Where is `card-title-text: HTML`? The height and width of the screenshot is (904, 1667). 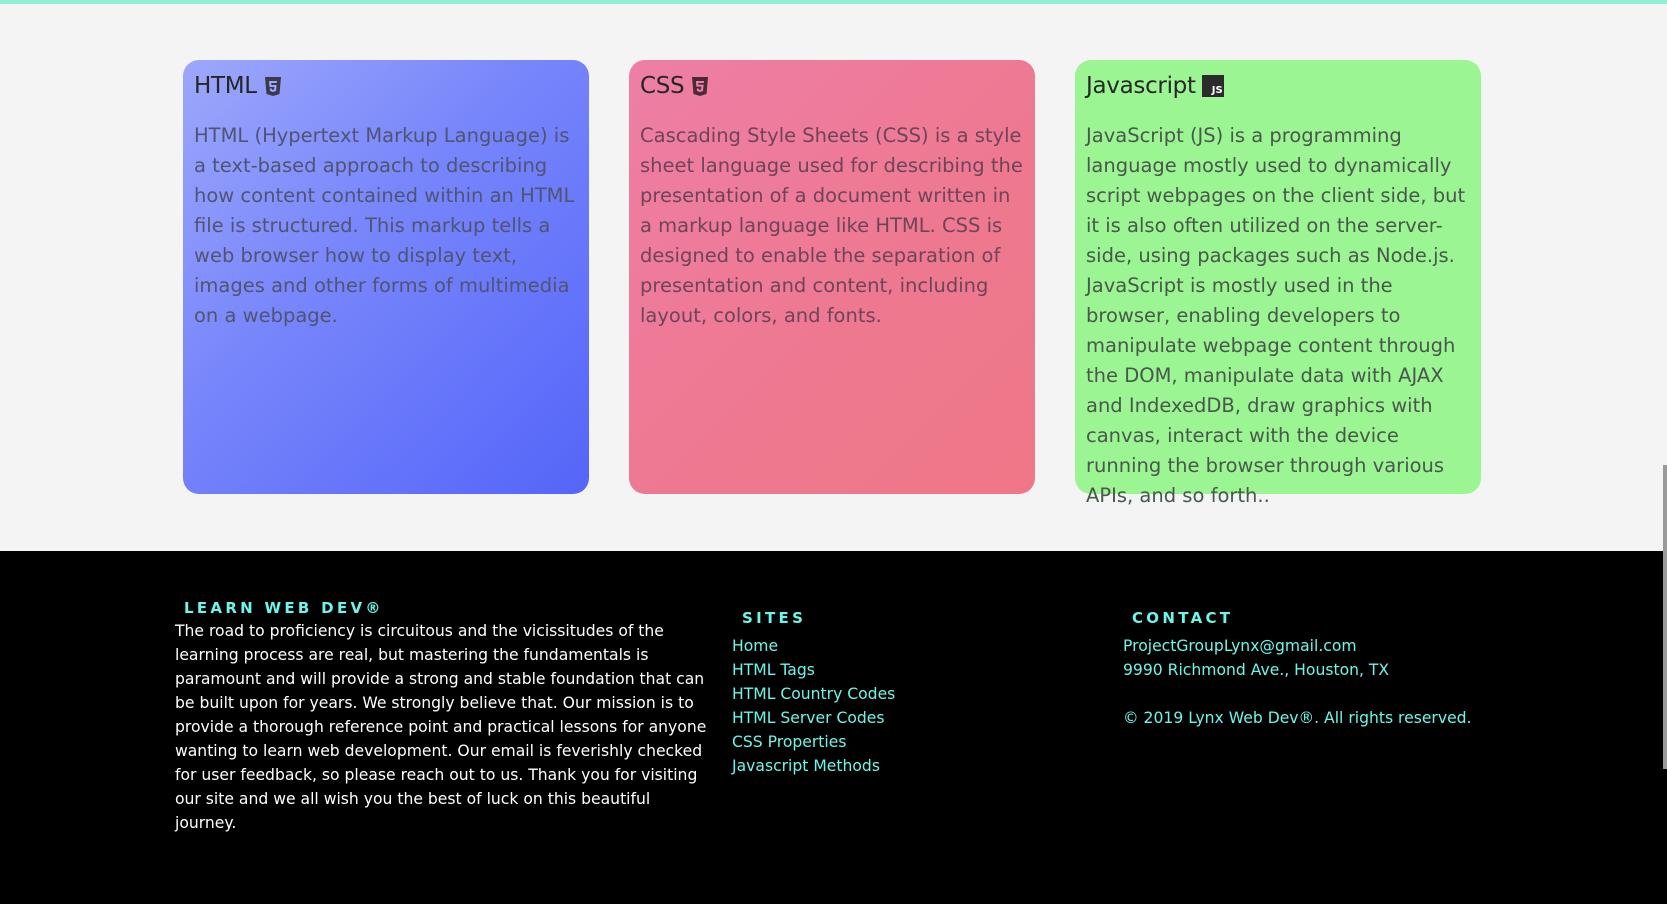 card-title-text: HTML is located at coordinates (225, 86).